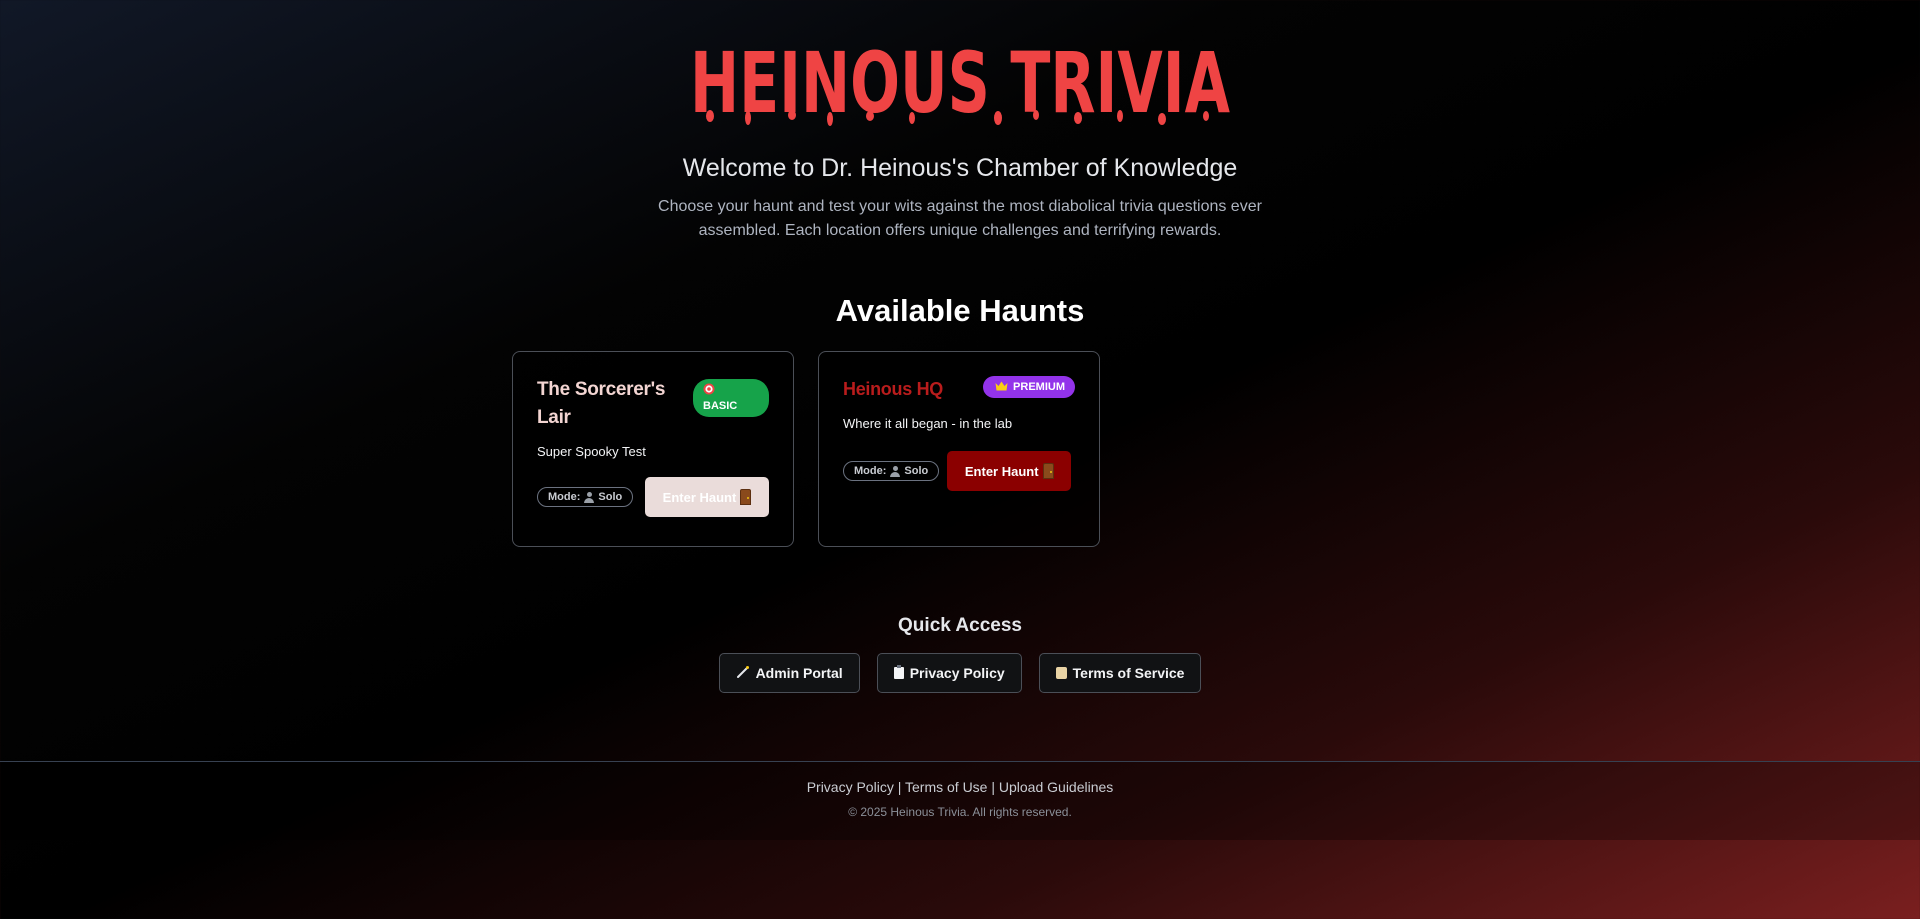 This screenshot has width=1920, height=919. Describe the element at coordinates (731, 398) in the screenshot. I see `basic-badge: BASIC` at that location.